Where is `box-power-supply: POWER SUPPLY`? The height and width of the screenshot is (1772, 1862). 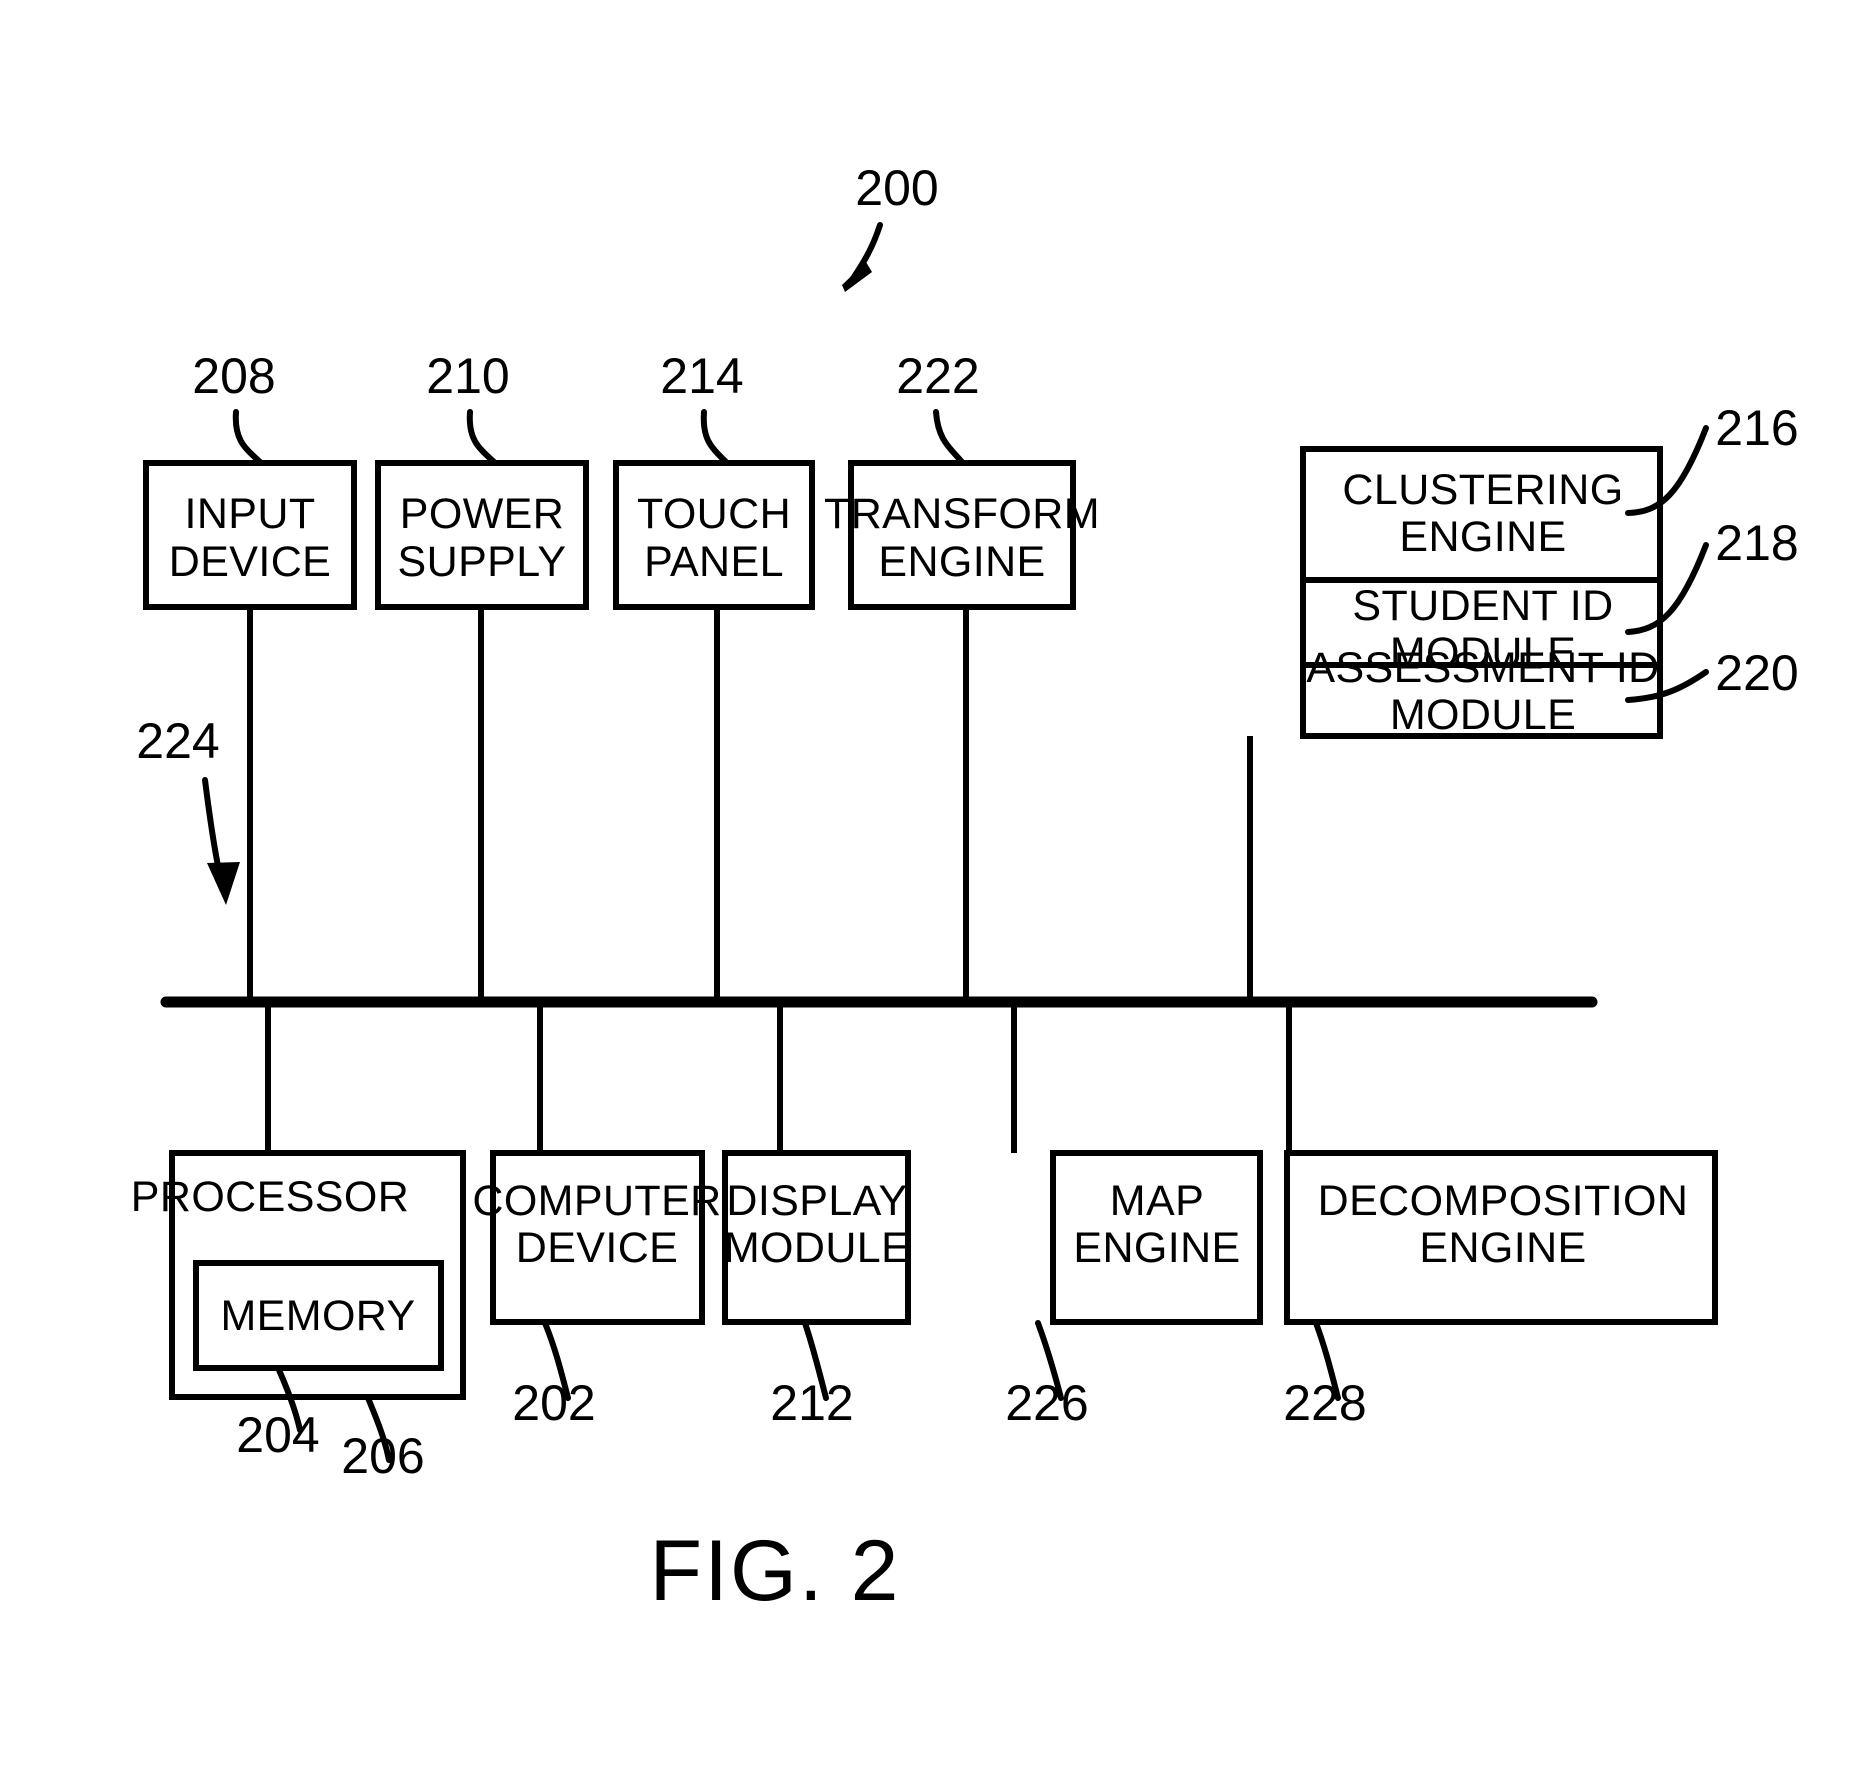 box-power-supply: POWER SUPPLY is located at coordinates (482, 535).